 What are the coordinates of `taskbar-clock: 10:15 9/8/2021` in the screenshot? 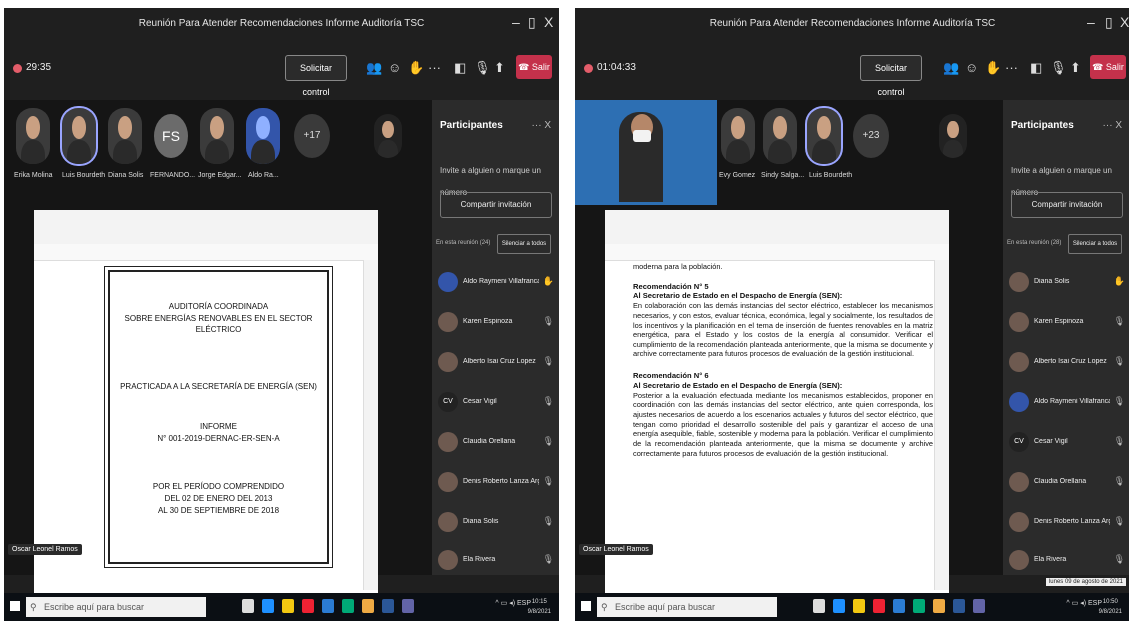 It's located at (539, 607).